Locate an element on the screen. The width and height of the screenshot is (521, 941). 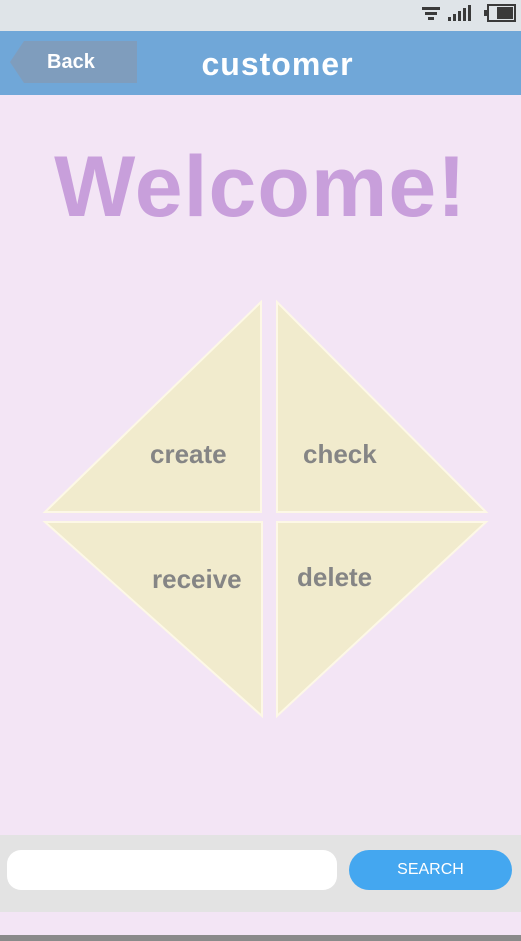
battery-icon is located at coordinates (500, 13).